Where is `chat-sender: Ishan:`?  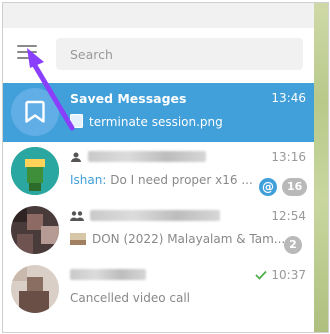
chat-sender: Ishan: is located at coordinates (88, 180).